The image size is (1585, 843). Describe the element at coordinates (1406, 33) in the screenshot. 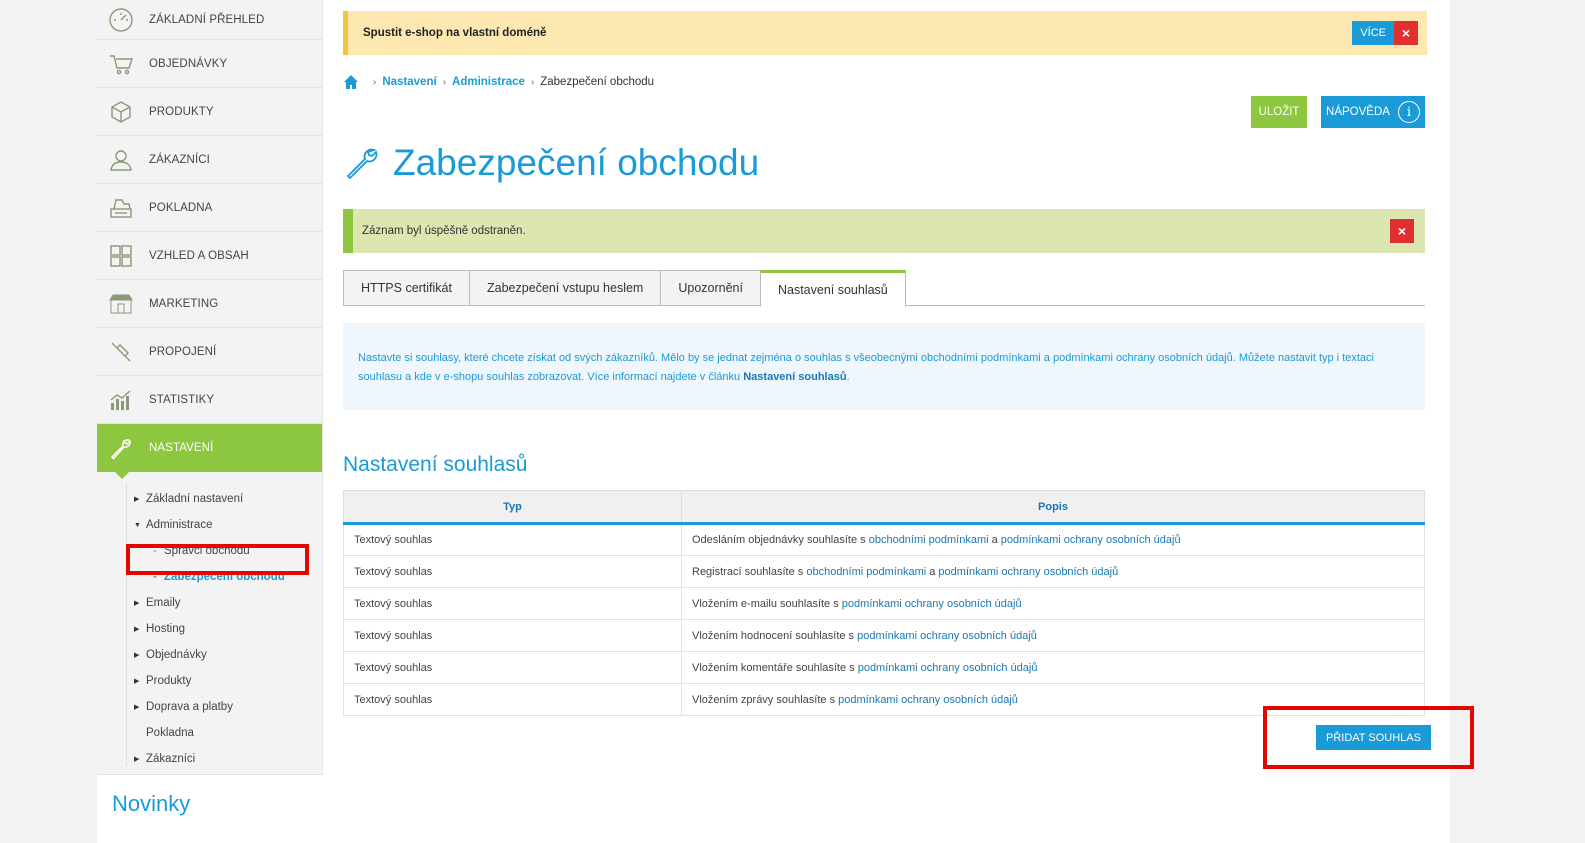

I see `promo-close-button: ×` at that location.